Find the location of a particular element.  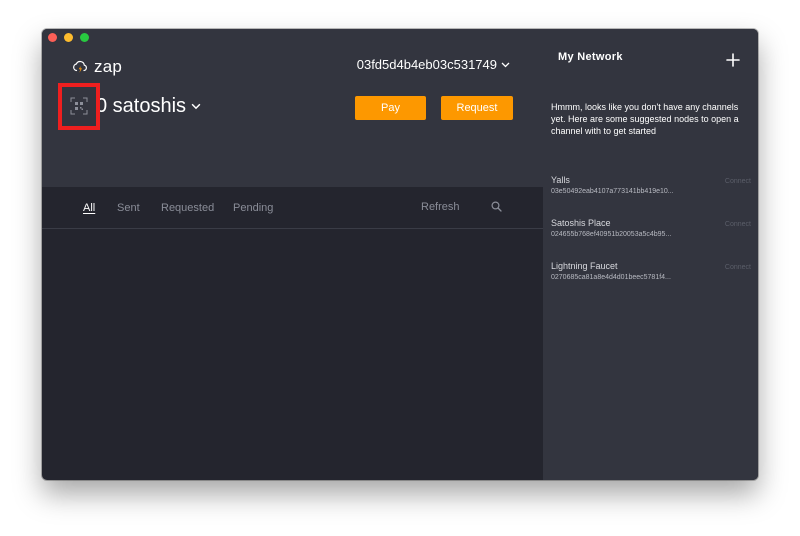

account-pubkey-dropdown: 03fd5d4b4eb03c531749 is located at coordinates (433, 64).